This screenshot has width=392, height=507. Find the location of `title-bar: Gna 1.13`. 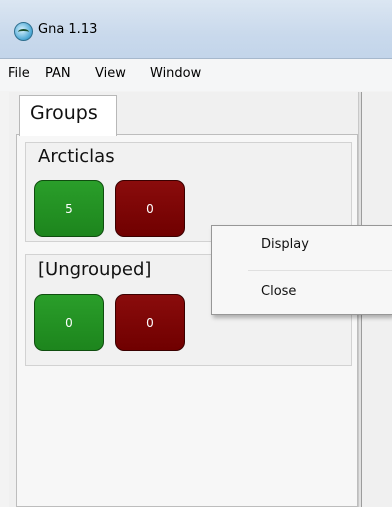

title-bar: Gna 1.13 is located at coordinates (196, 29).